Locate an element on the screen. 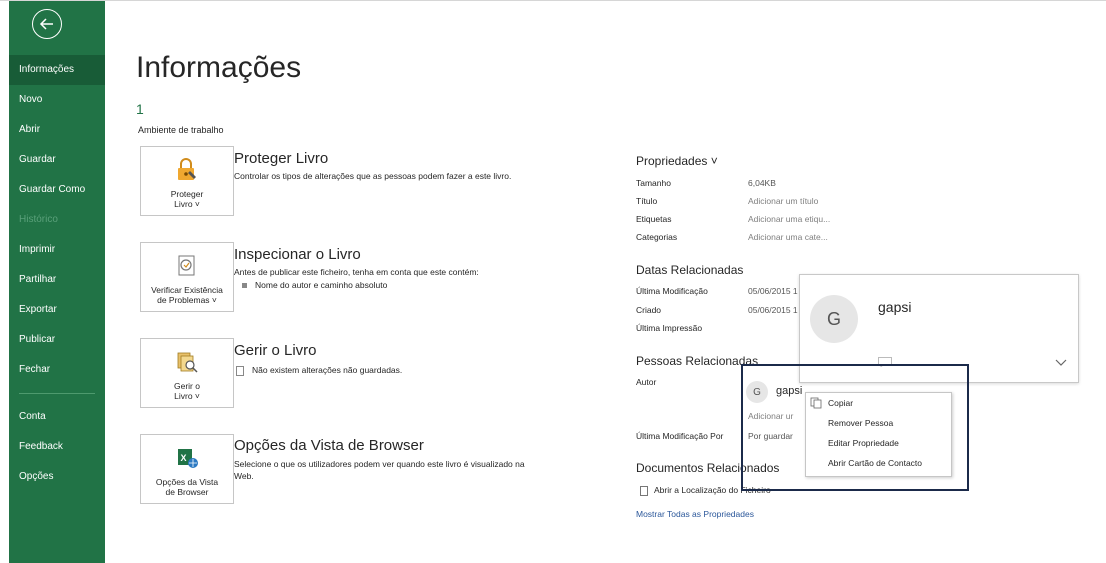 The width and height of the screenshot is (1106, 563). contact-name: gapsi is located at coordinates (895, 307).